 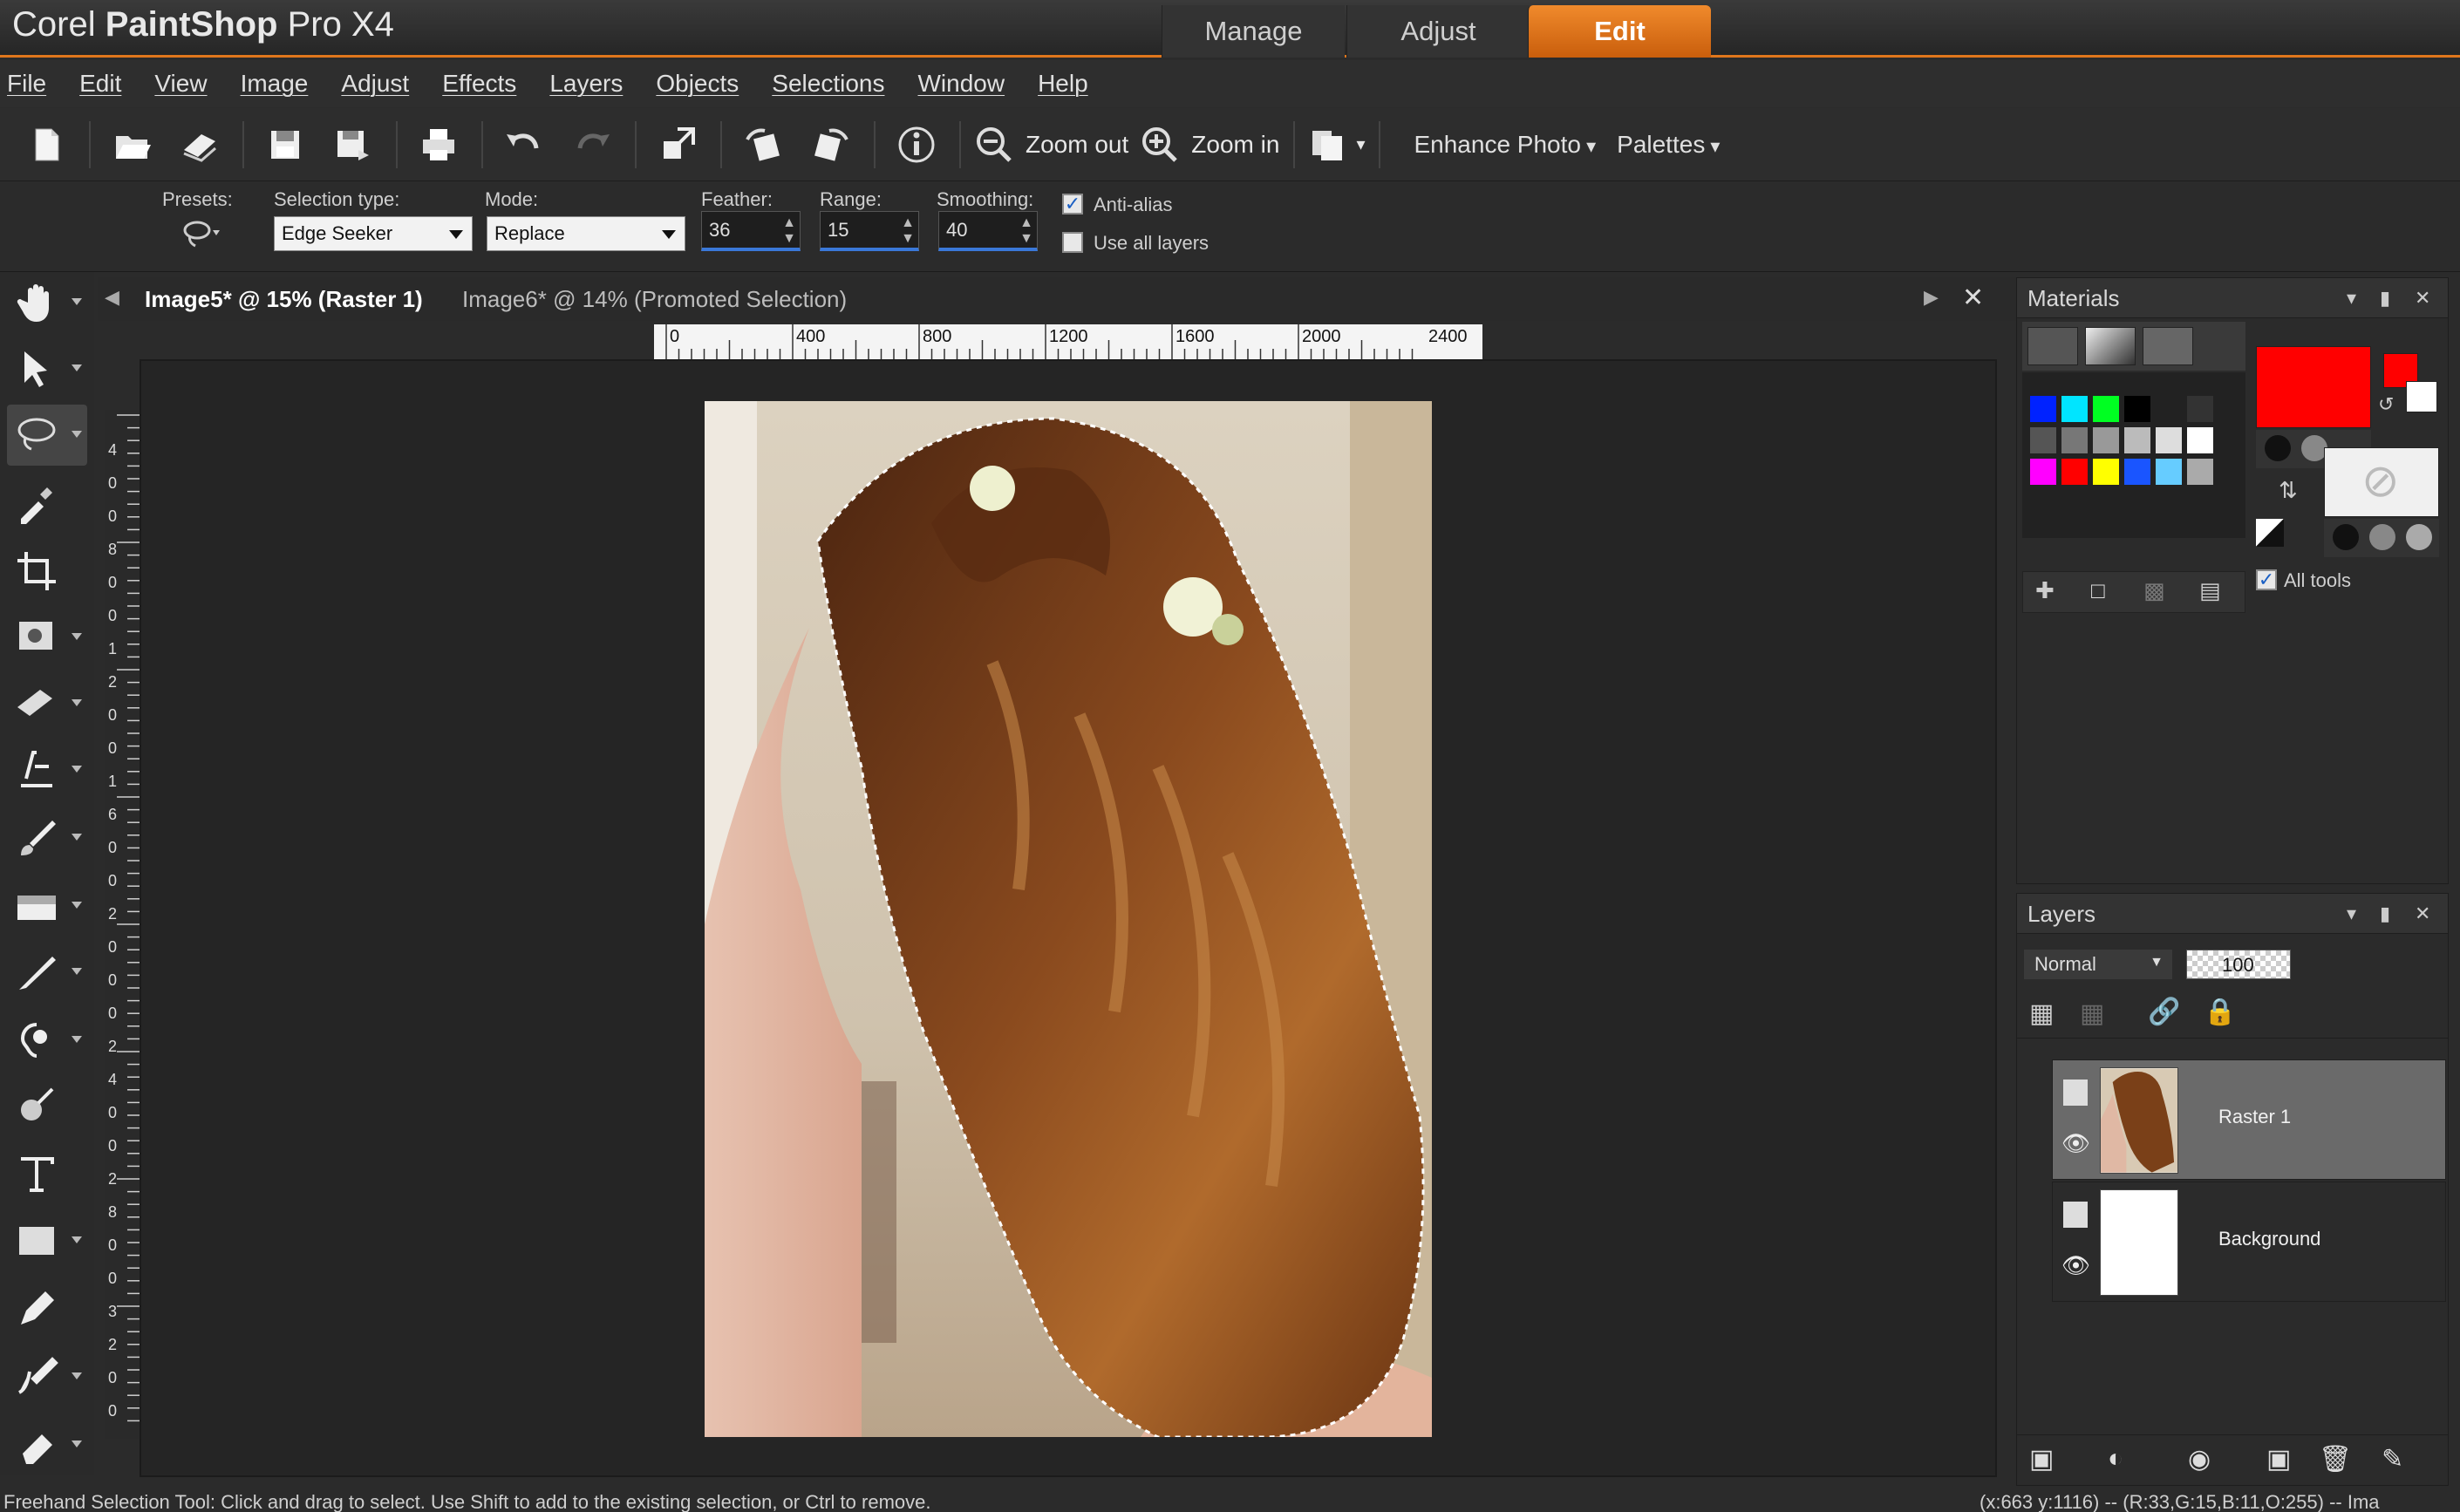 What do you see at coordinates (2421, 396) in the screenshot?
I see `background-swatch-small` at bounding box center [2421, 396].